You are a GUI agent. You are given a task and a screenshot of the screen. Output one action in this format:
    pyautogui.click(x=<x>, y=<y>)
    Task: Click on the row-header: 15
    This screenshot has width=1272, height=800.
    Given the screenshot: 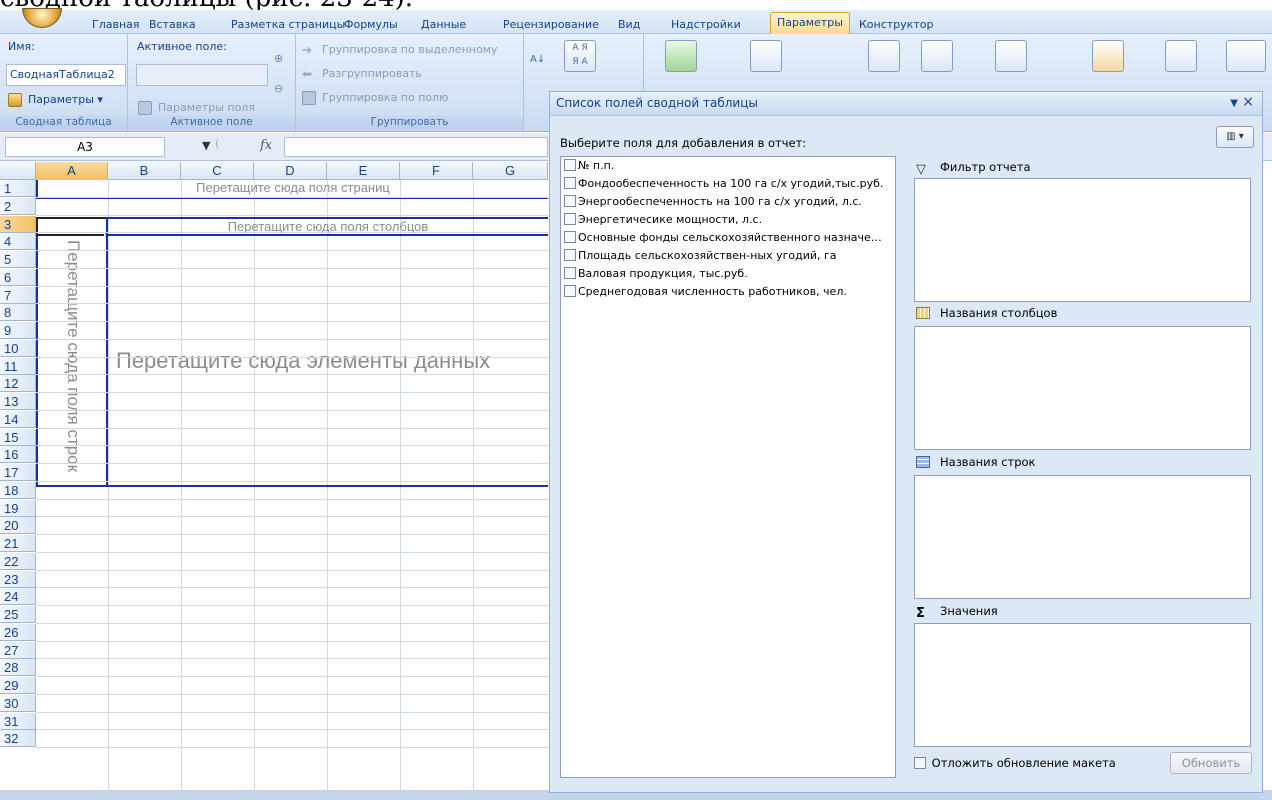 What is the action you would take?
    pyautogui.click(x=18, y=437)
    